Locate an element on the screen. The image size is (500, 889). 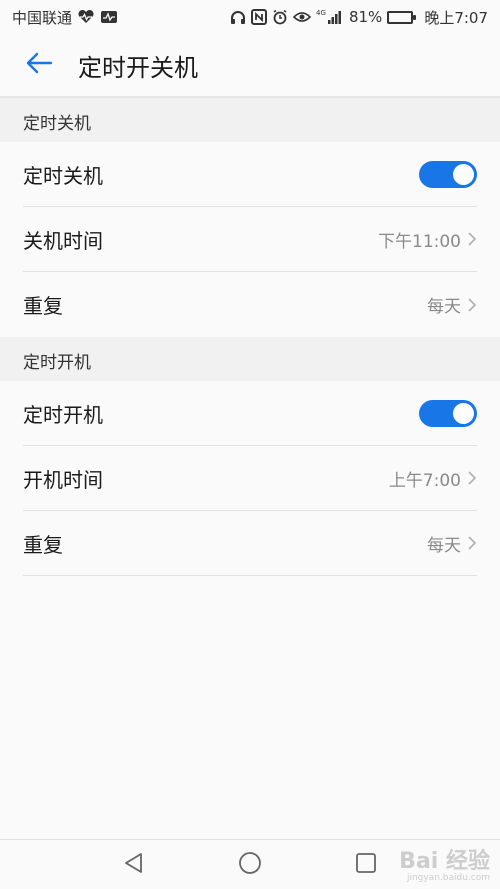
shutdown-toggle-row: 定时关机 is located at coordinates (250, 174).